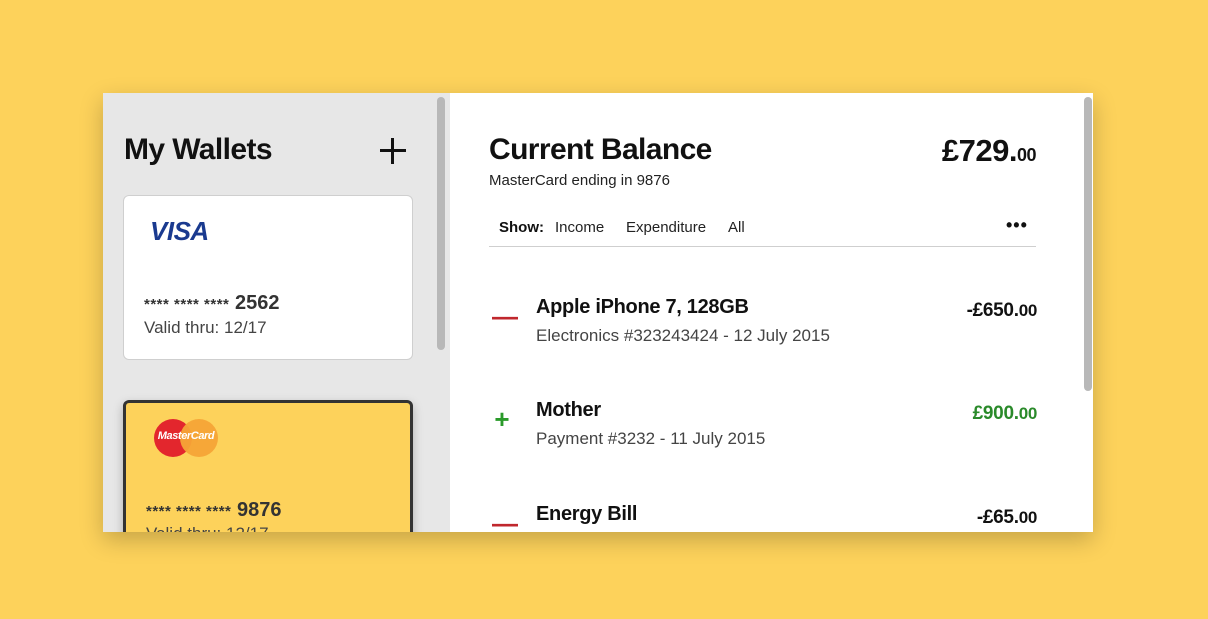 The width and height of the screenshot is (1208, 619). I want to click on wallets-title: My Wallets, so click(198, 149).